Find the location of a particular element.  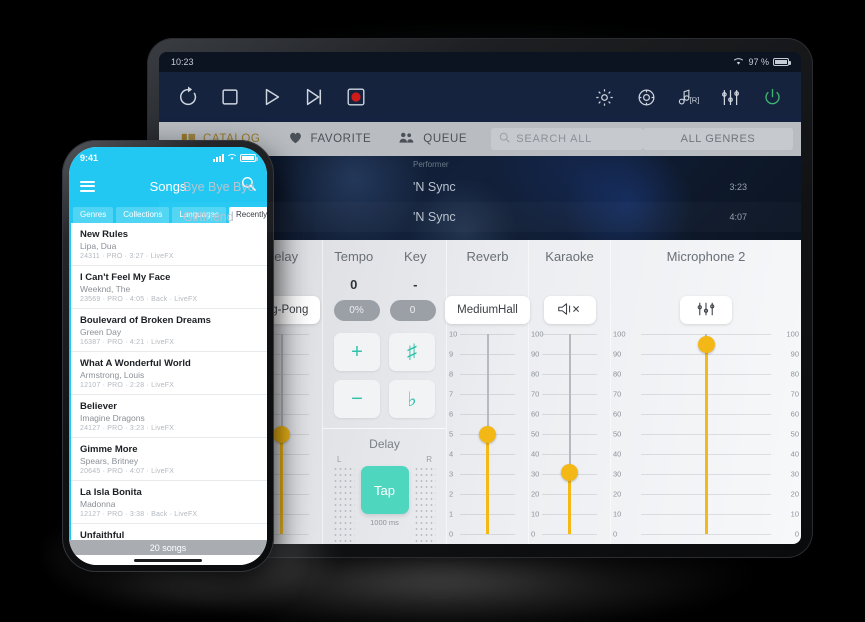

svg-text: [R] is located at coordinates (694, 99).